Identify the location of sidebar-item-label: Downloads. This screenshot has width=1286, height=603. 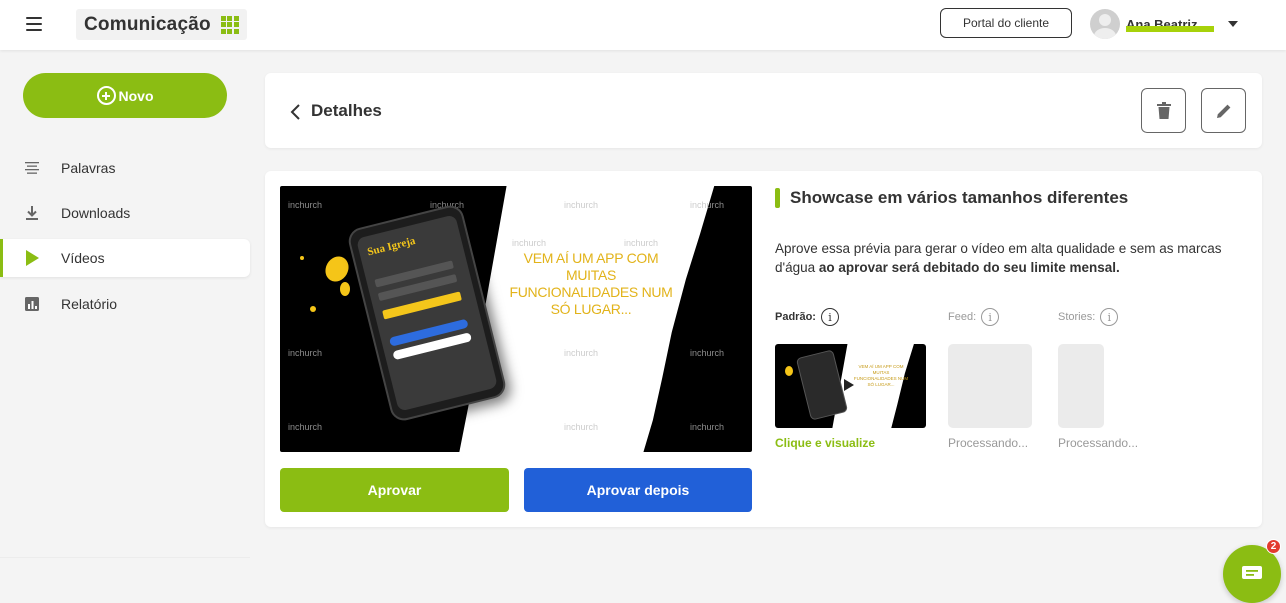
(96, 213).